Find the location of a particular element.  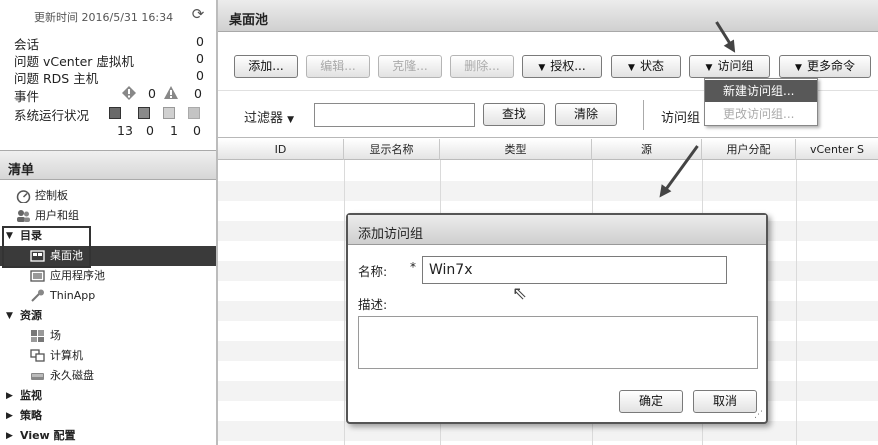

sidebar-item-label: 控制板 is located at coordinates (51, 195).